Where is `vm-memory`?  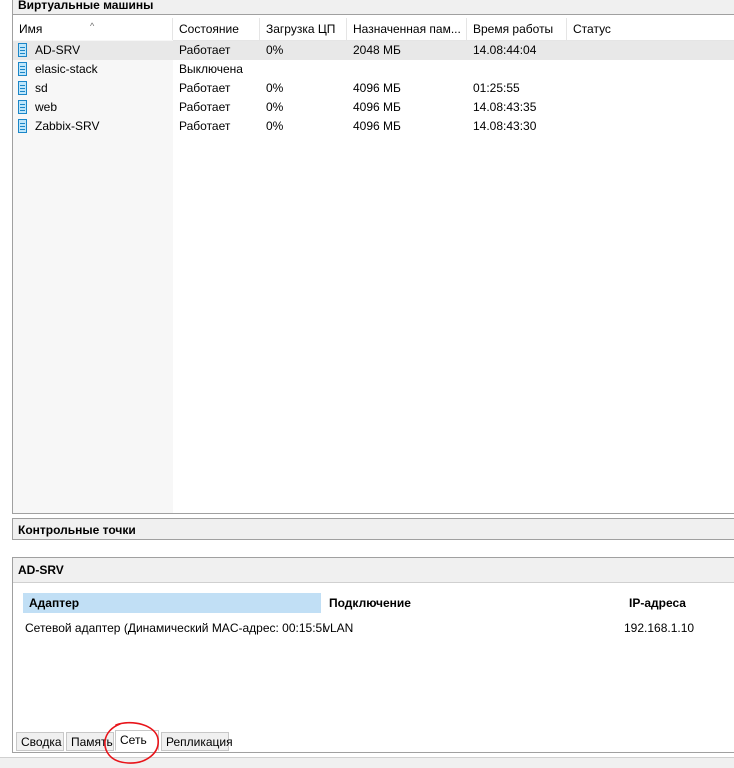 vm-memory is located at coordinates (407, 69).